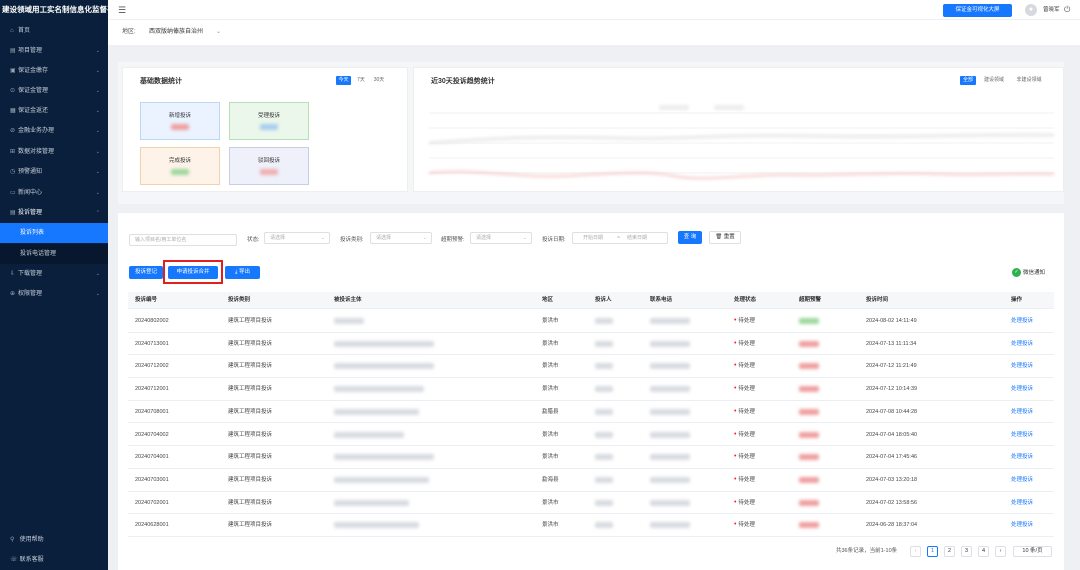  Describe the element at coordinates (13, 152) in the screenshot. I see `menu-icon: ⊞` at that location.